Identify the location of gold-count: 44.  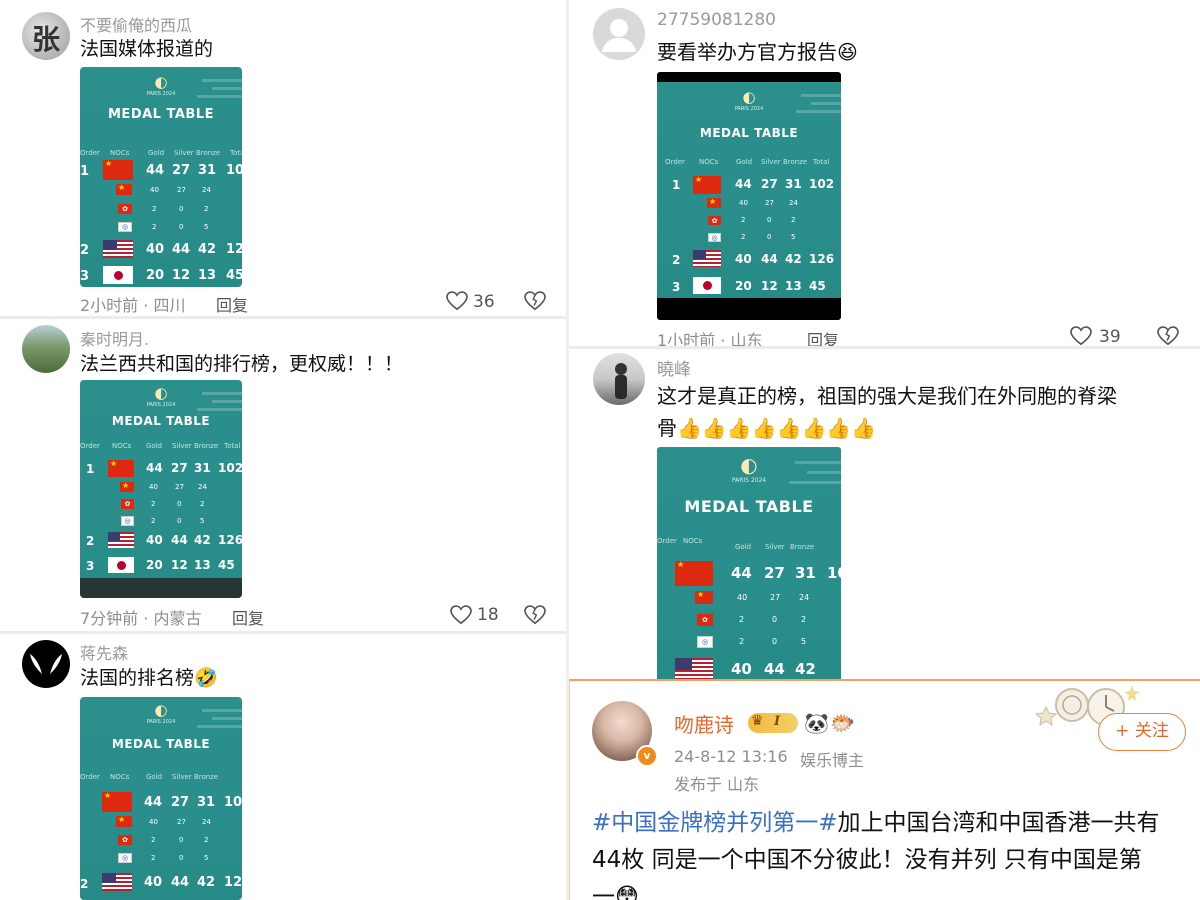
(154, 468).